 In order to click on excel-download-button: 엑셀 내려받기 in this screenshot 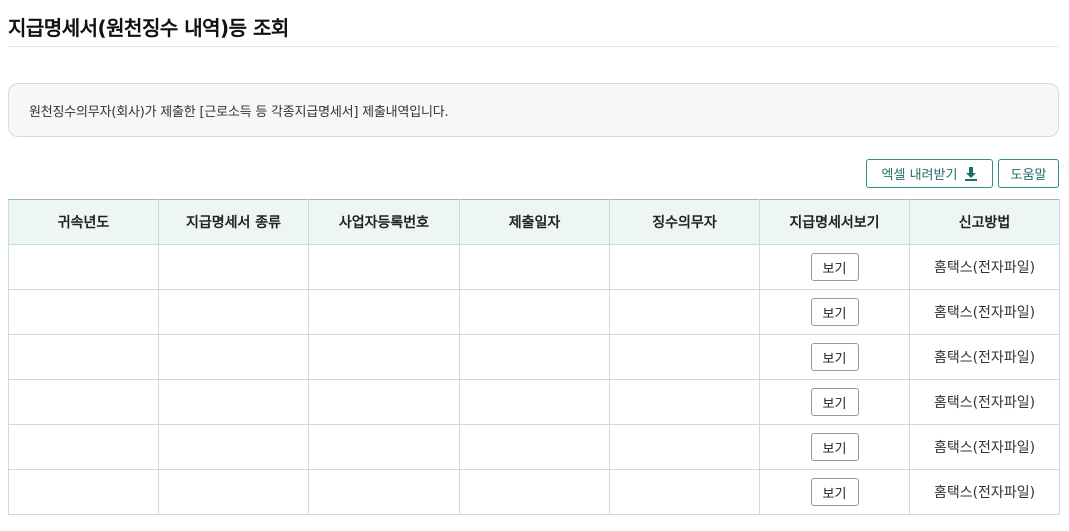, I will do `click(929, 173)`.